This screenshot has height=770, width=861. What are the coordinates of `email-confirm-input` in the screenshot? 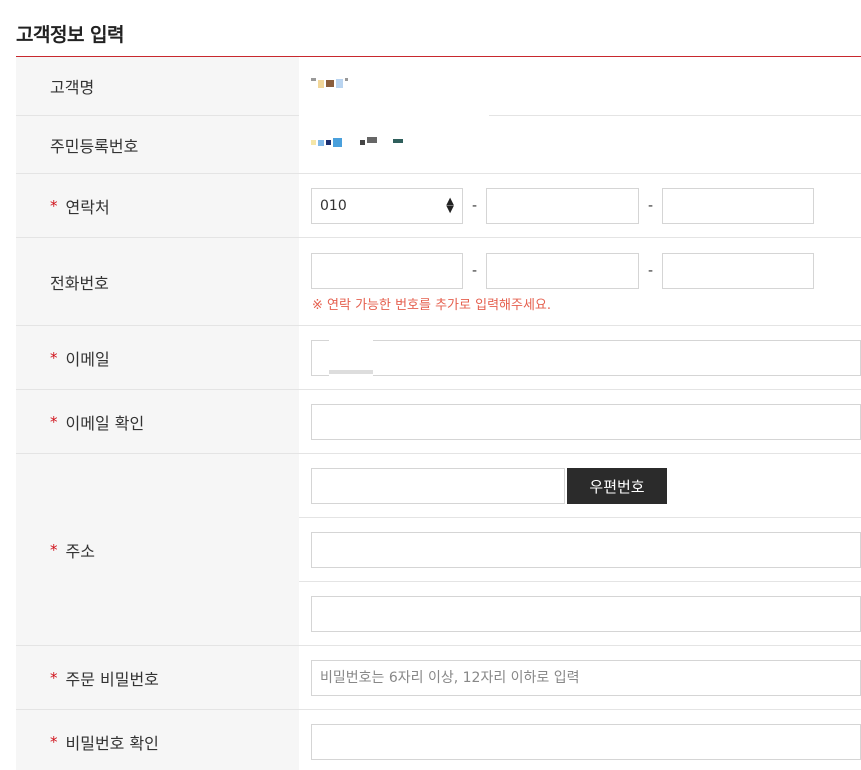 It's located at (586, 422).